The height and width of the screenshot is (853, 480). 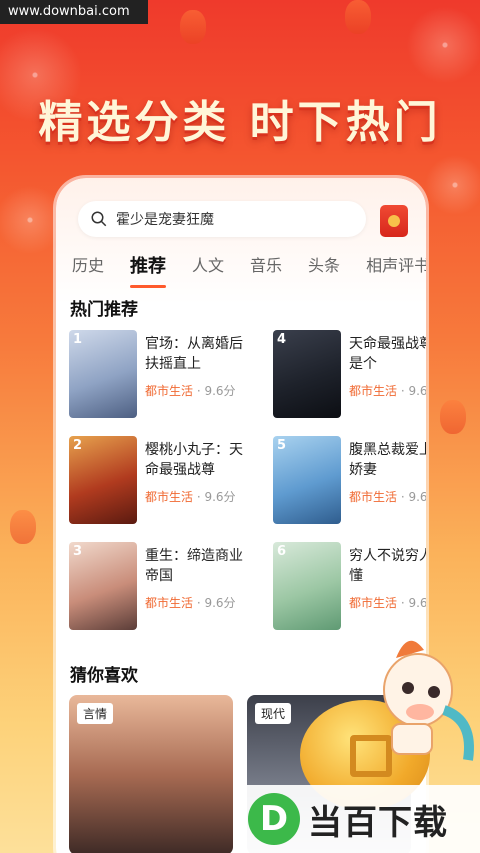 I want to click on book-cover: 3, so click(x=103, y=586).